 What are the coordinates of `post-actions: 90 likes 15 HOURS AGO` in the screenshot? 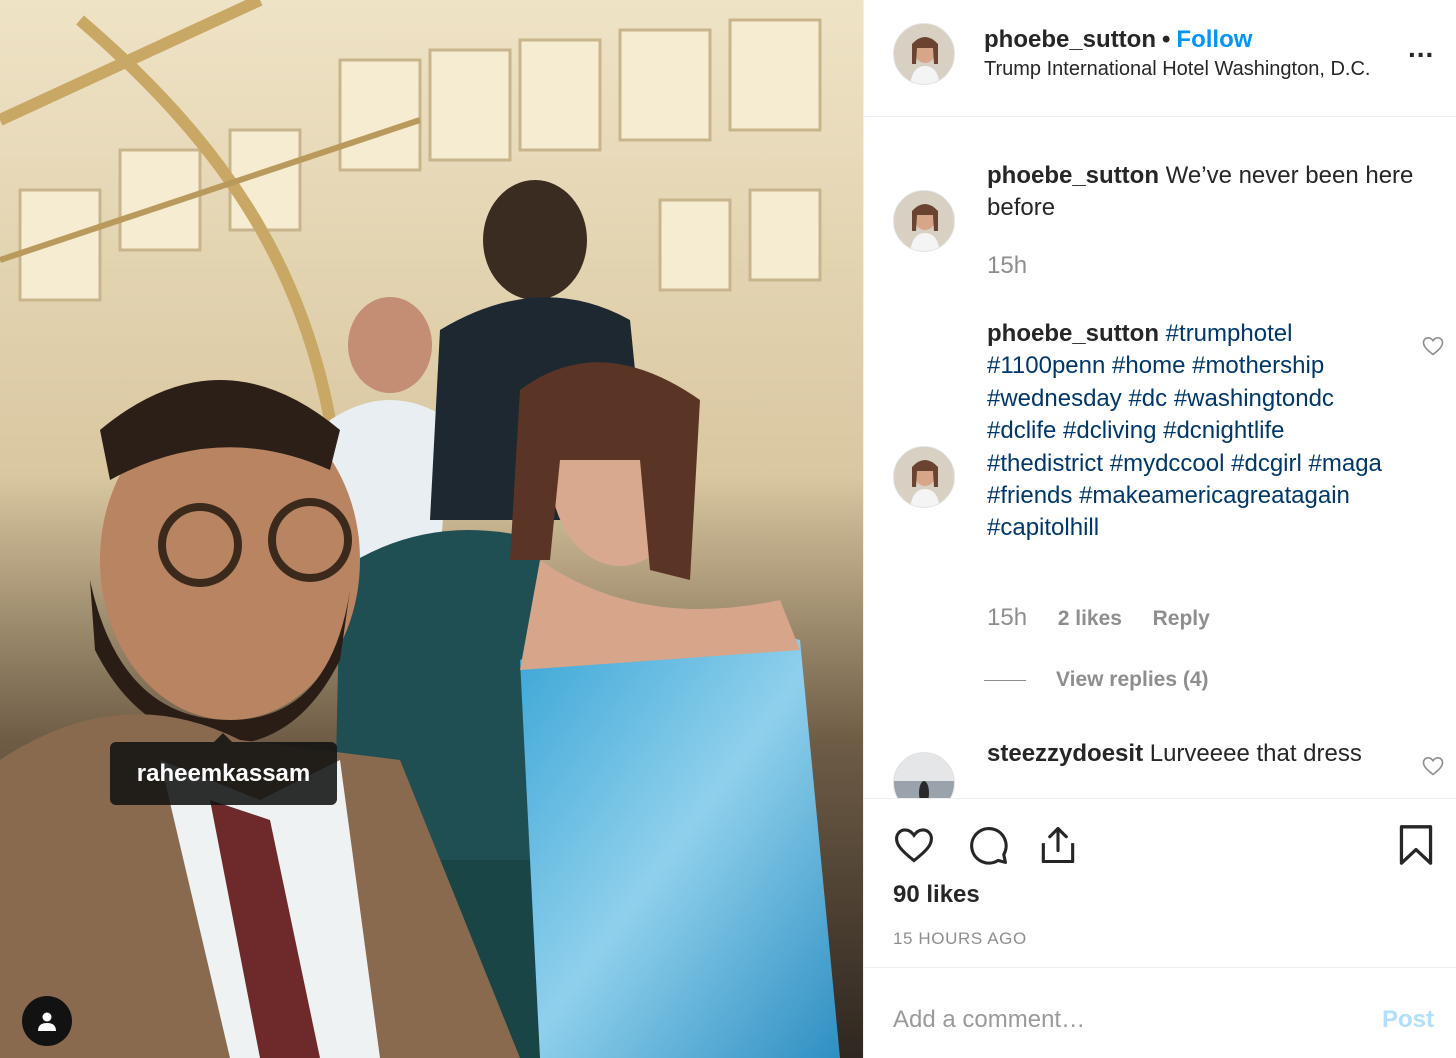 It's located at (1160, 883).